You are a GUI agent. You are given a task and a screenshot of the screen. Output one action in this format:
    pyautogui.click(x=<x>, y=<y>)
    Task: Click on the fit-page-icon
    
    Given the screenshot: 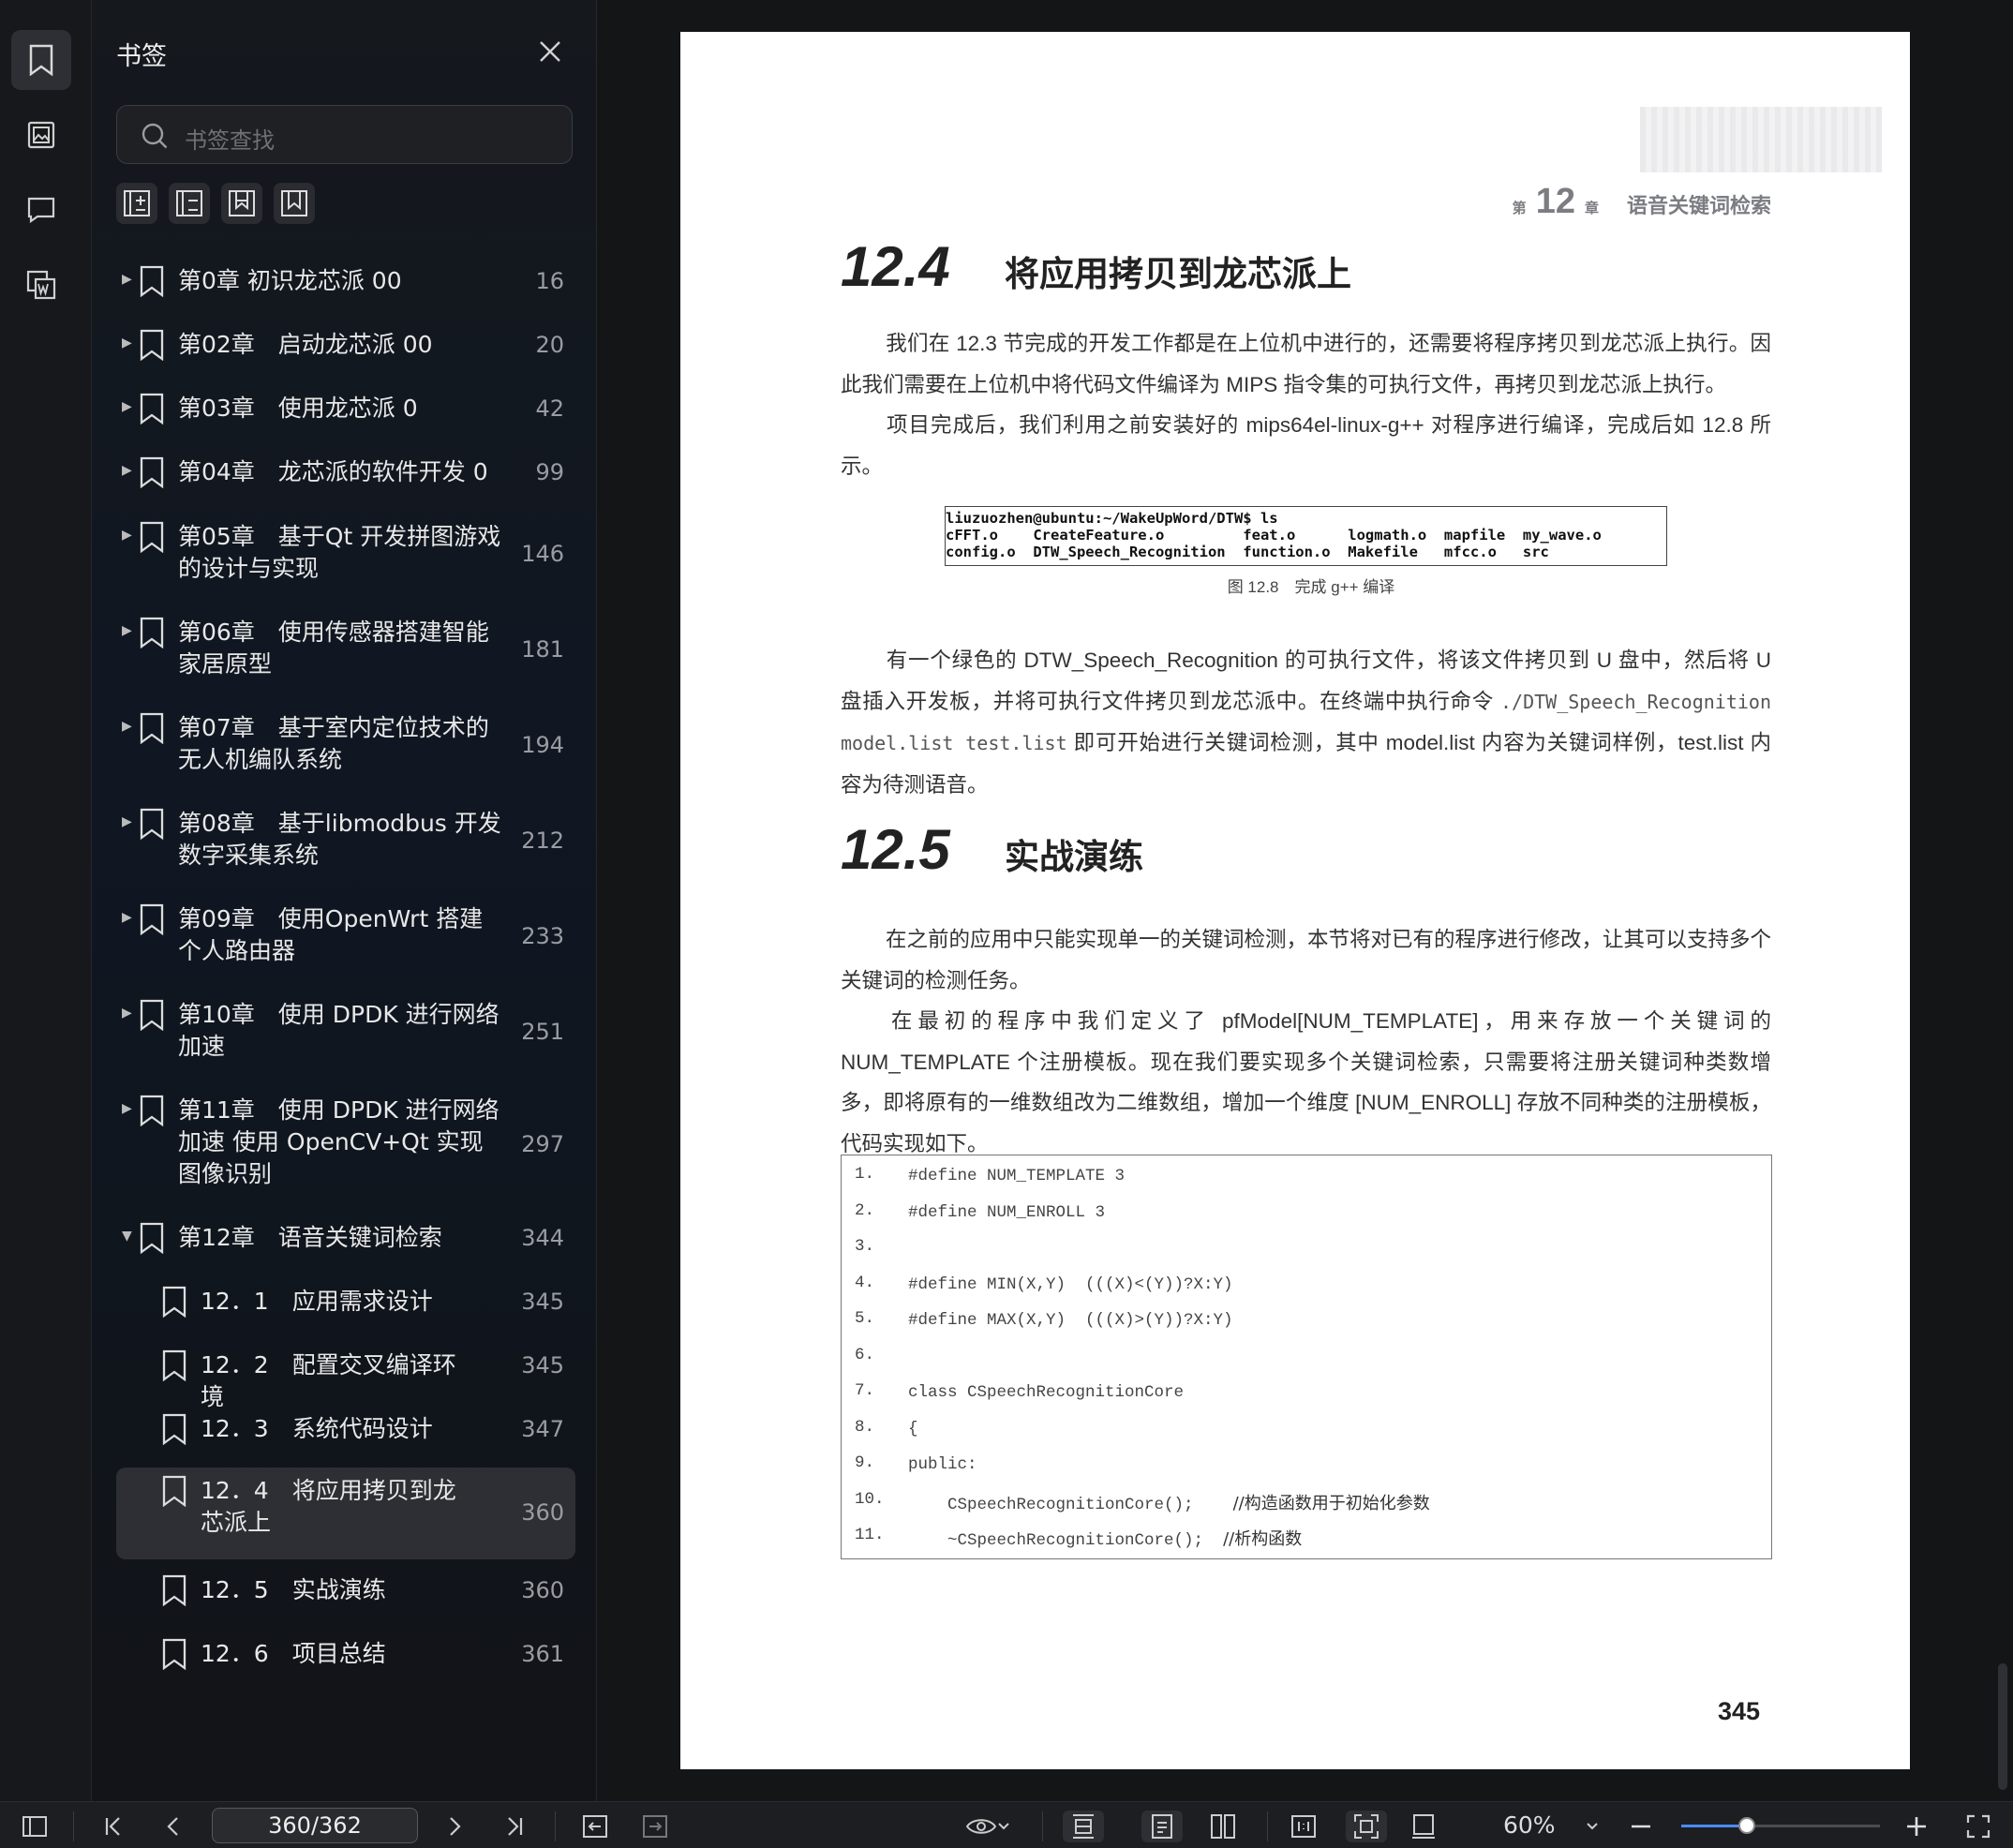 What is the action you would take?
    pyautogui.click(x=1366, y=1826)
    